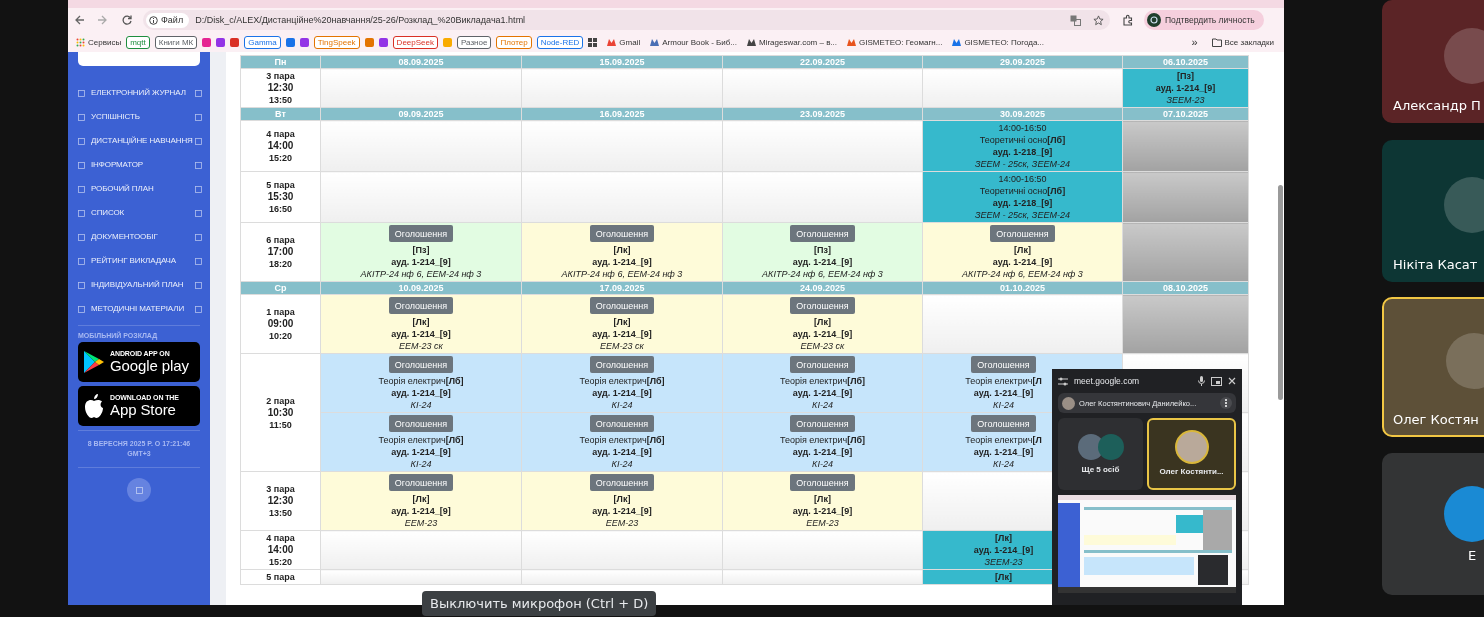 The height and width of the screenshot is (617, 1484). Describe the element at coordinates (1433, 367) in the screenshot. I see `participant-tile: Олег Костян` at that location.